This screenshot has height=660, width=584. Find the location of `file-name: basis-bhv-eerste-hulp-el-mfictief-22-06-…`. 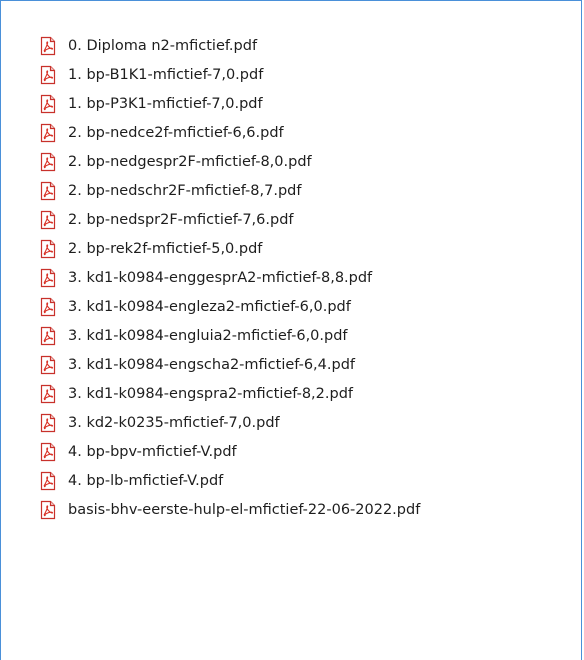

file-name: basis-bhv-eerste-hulp-el-mfictief-22-06-… is located at coordinates (244, 509).